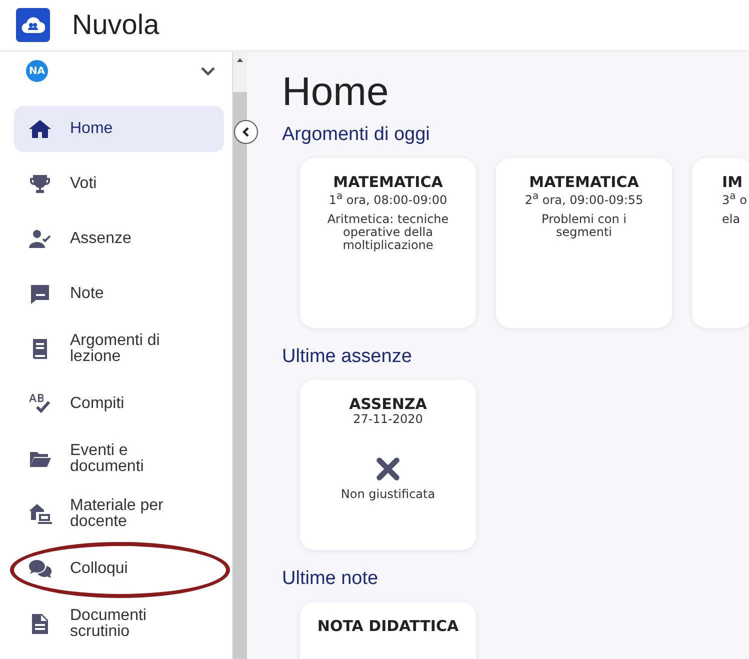 Image resolution: width=749 pixels, height=659 pixels. Describe the element at coordinates (336, 92) in the screenshot. I see `page-title: Home` at that location.